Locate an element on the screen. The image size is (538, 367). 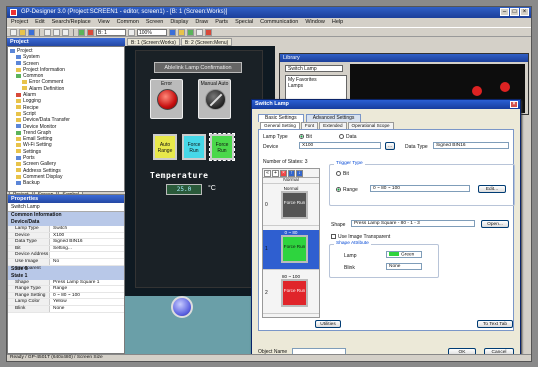
menu-item-display: Display is located at coordinates (179, 22).